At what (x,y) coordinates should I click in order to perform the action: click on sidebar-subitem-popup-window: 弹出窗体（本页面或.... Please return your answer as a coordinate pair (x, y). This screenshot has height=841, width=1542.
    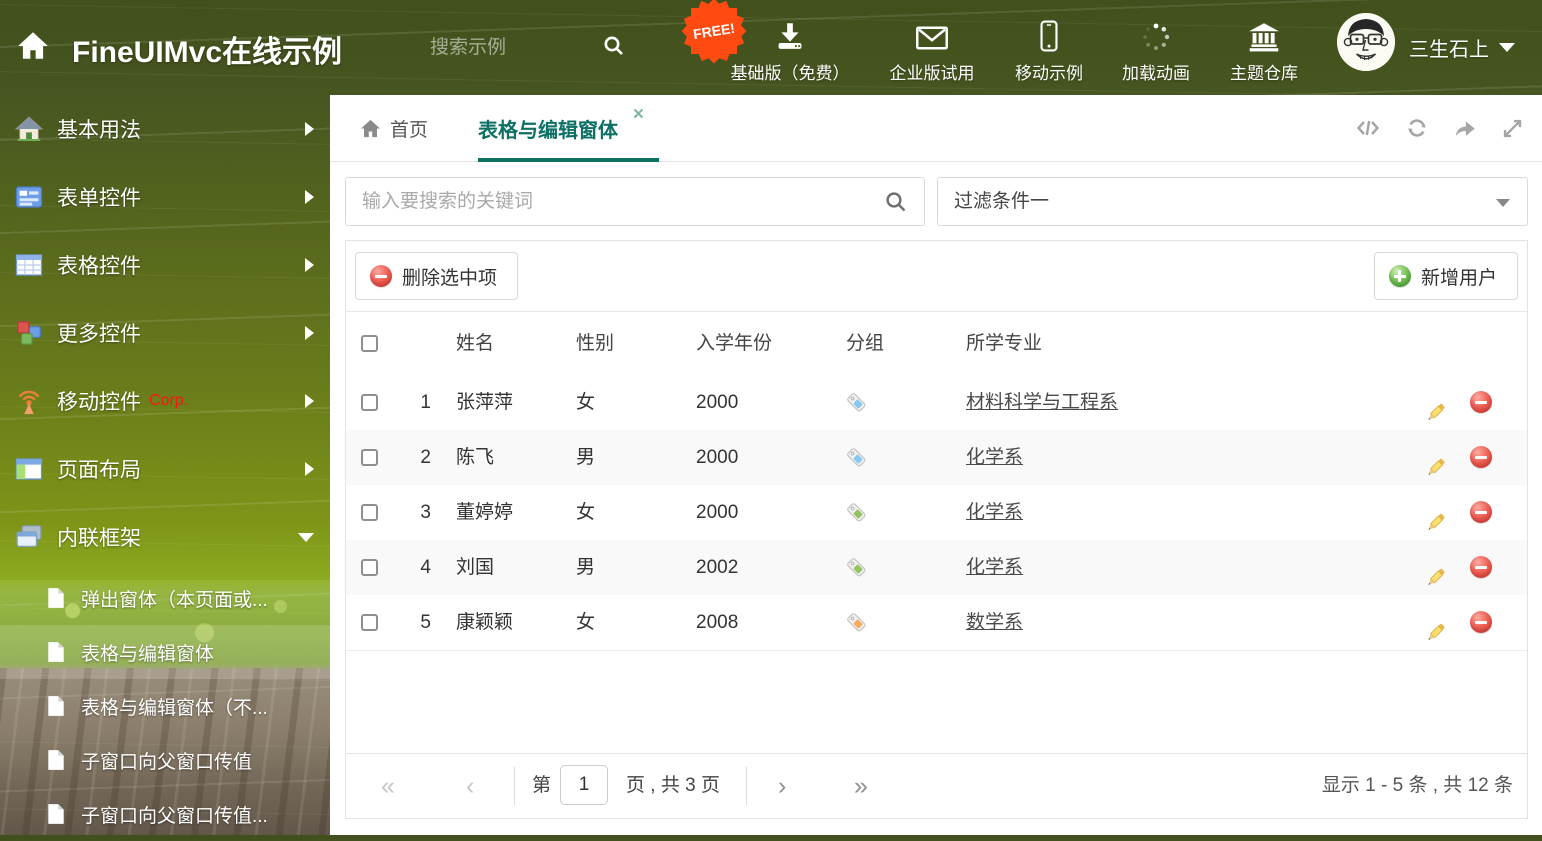
    Looking at the image, I should click on (165, 598).